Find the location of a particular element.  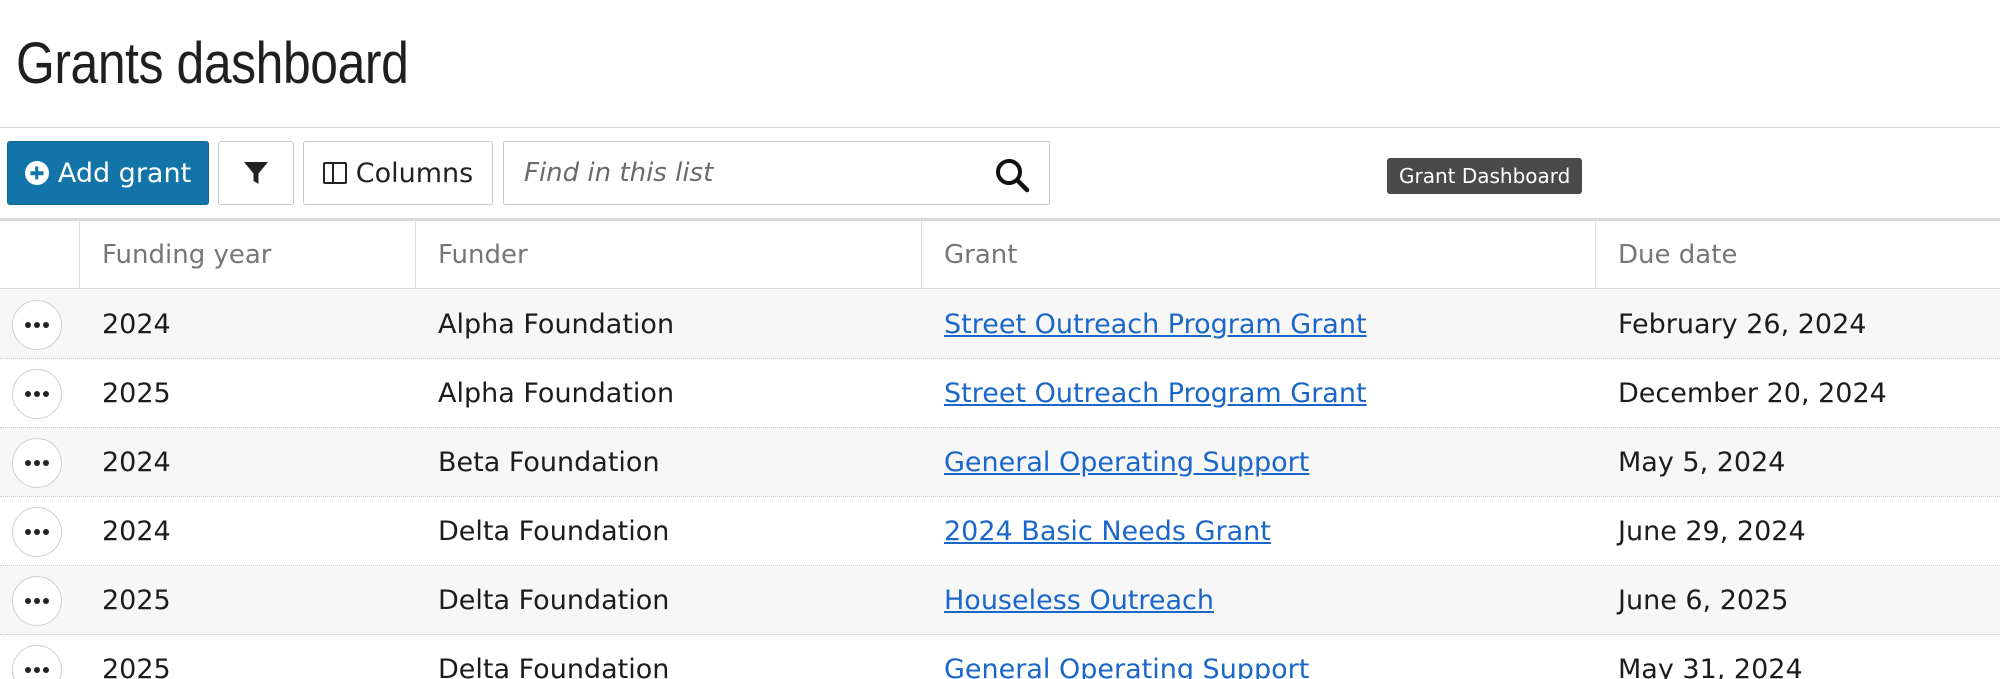

filter-icon is located at coordinates (256, 173).